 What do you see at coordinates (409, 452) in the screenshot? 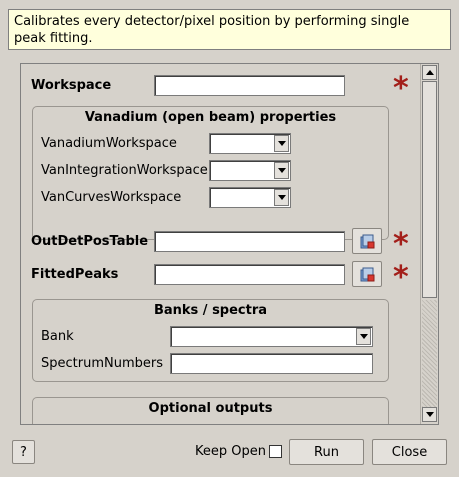
I see `close-button: Close` at bounding box center [409, 452].